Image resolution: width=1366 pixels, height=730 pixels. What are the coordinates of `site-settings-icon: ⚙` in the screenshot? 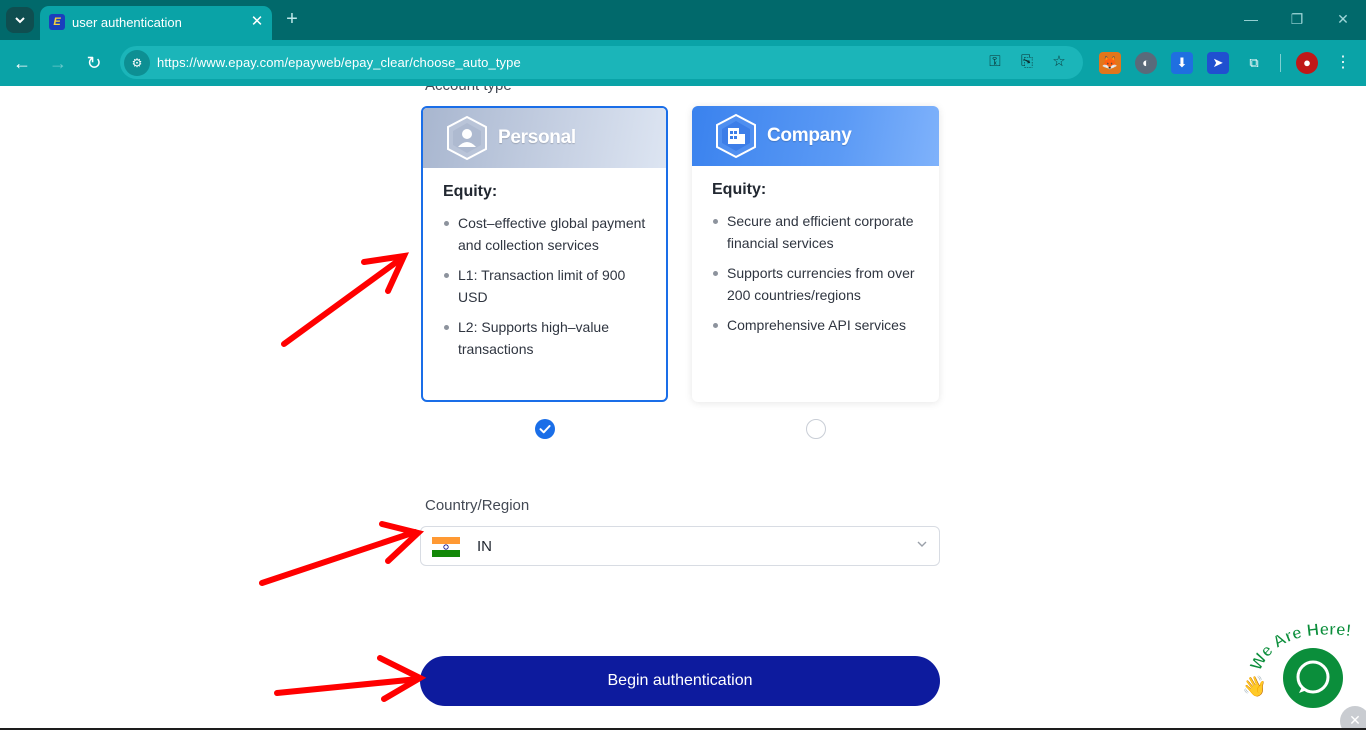 It's located at (137, 63).